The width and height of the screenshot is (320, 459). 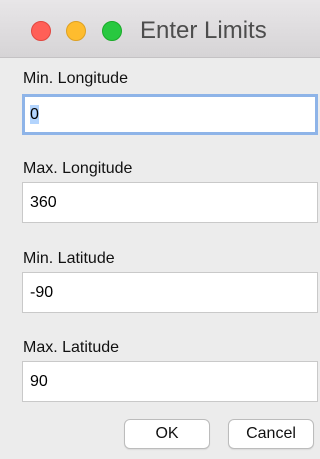 I want to click on min-longitude-input: 0, so click(x=170, y=114).